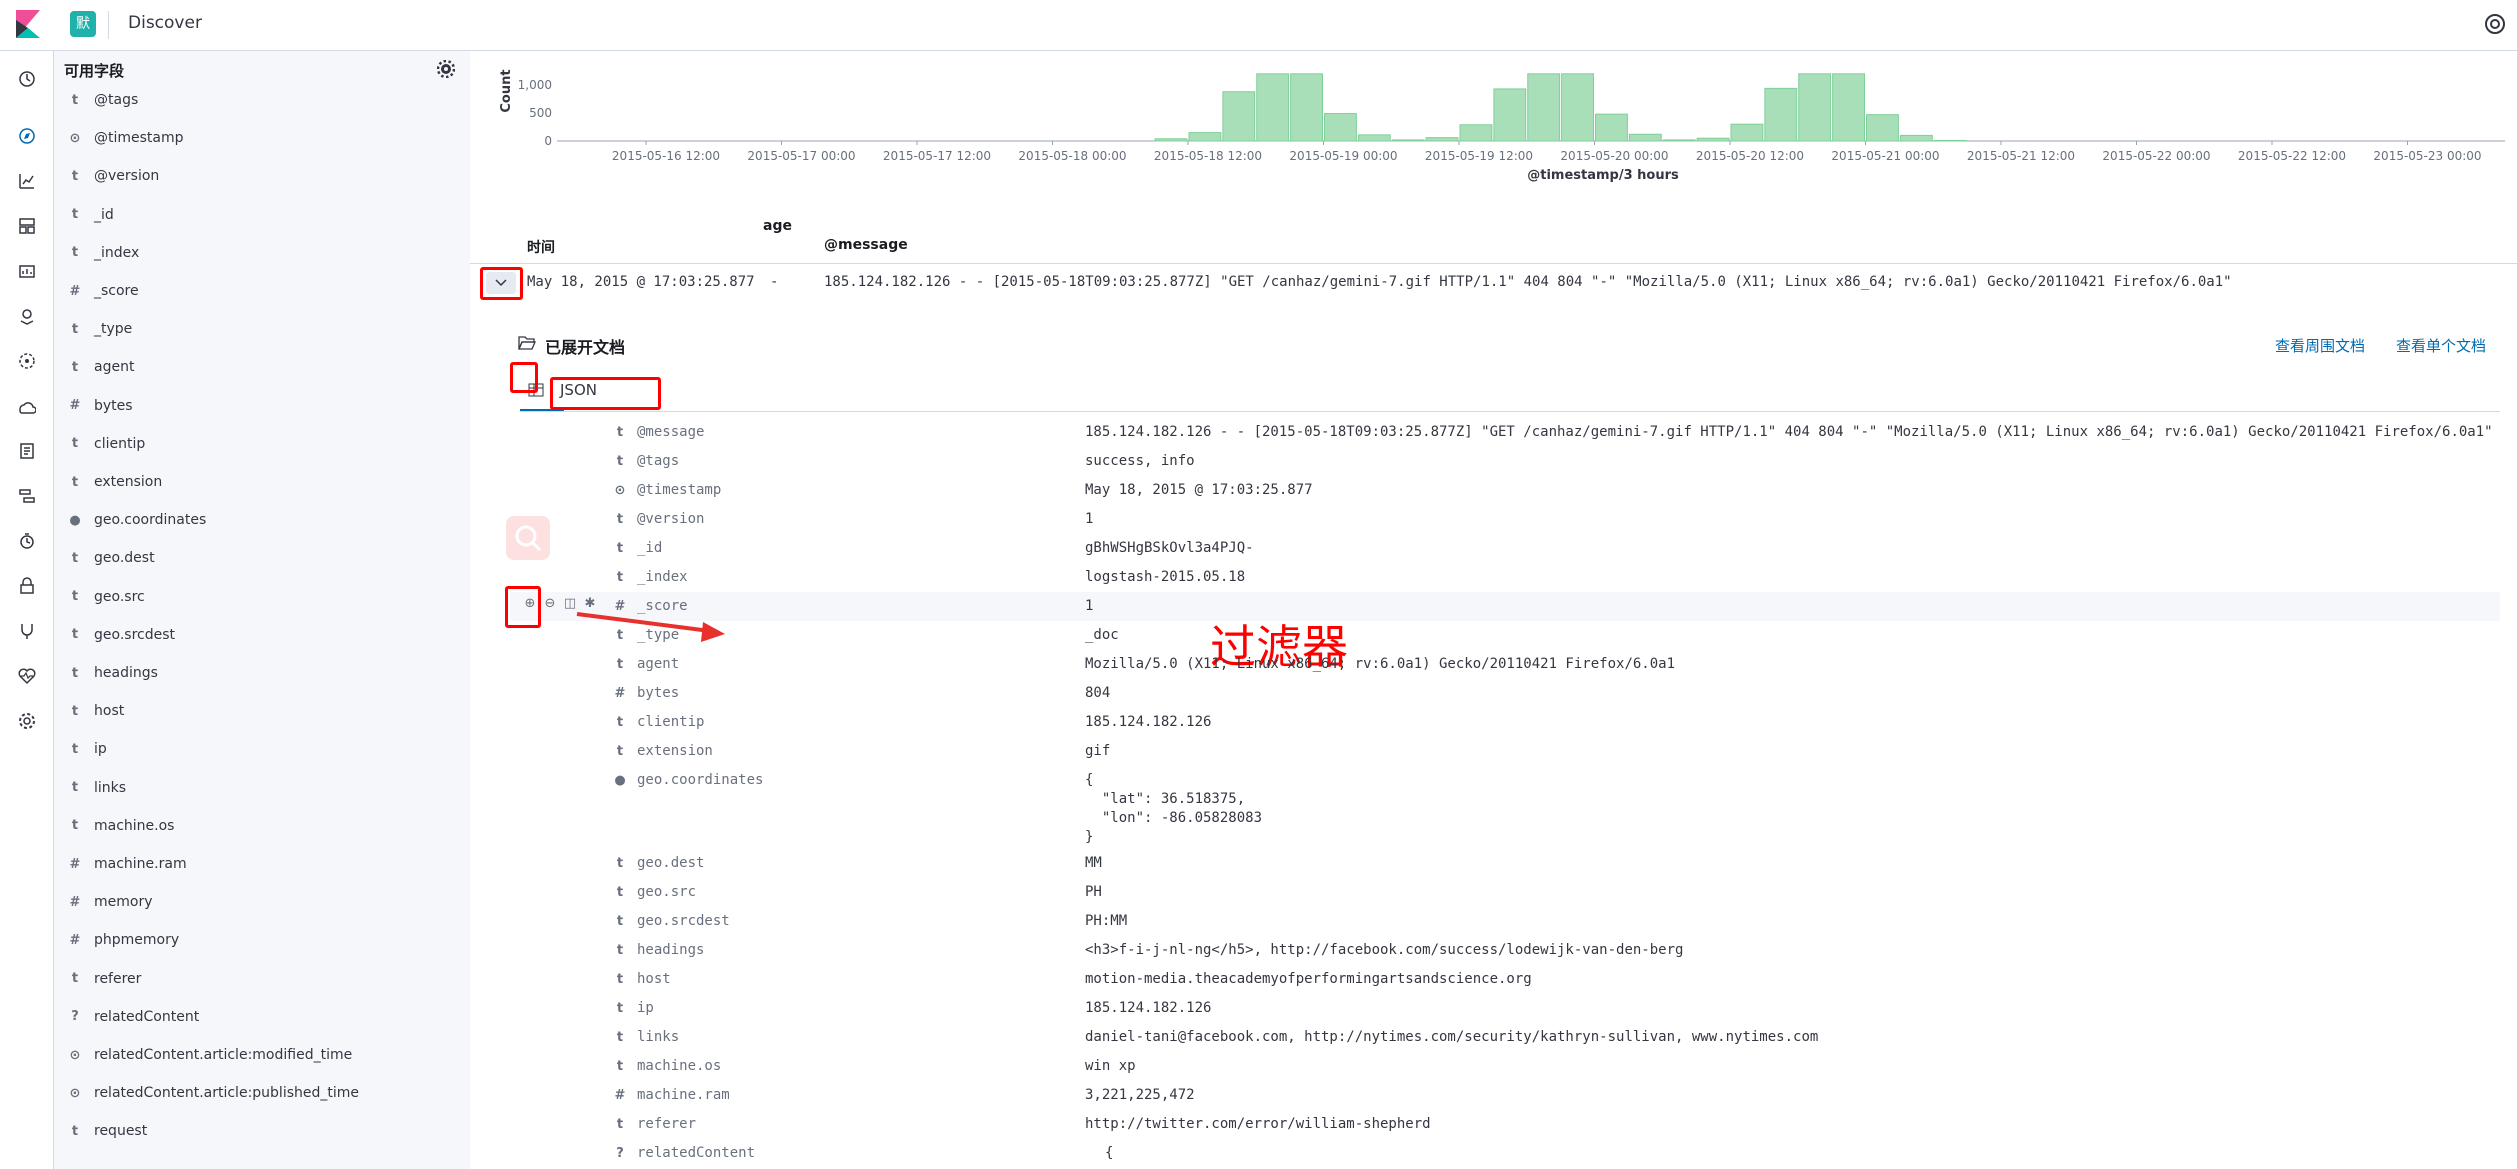 Image resolution: width=2517 pixels, height=1169 pixels. Describe the element at coordinates (259, 864) in the screenshot. I see `sidebar-field-machine-ram: # machine.ram` at that location.